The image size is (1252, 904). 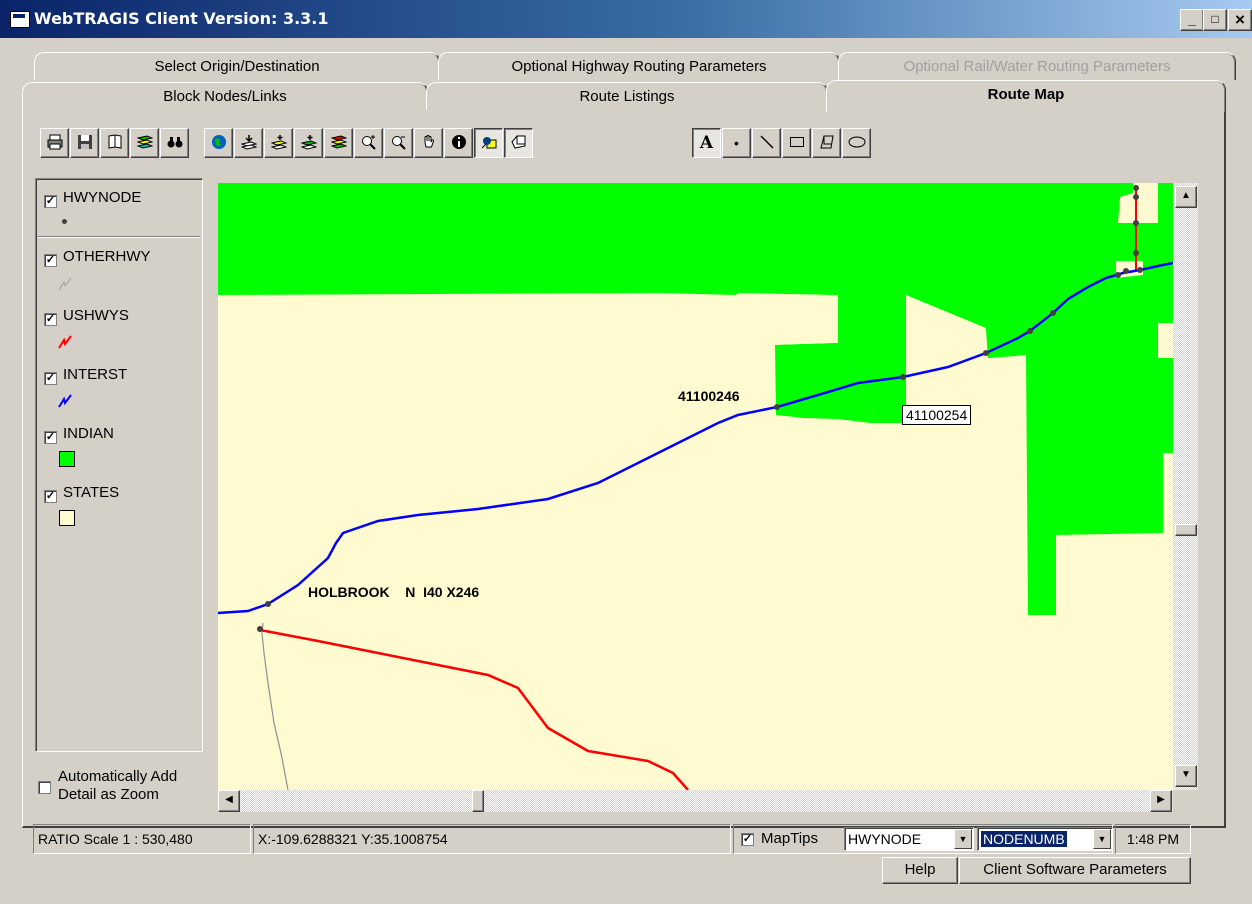 What do you see at coordinates (144, 143) in the screenshot?
I see `layers-icon` at bounding box center [144, 143].